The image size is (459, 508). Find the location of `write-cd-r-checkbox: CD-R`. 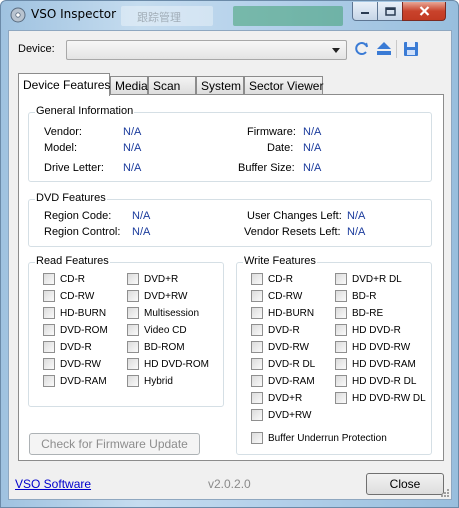

write-cd-r-checkbox: CD-R is located at coordinates (272, 279).